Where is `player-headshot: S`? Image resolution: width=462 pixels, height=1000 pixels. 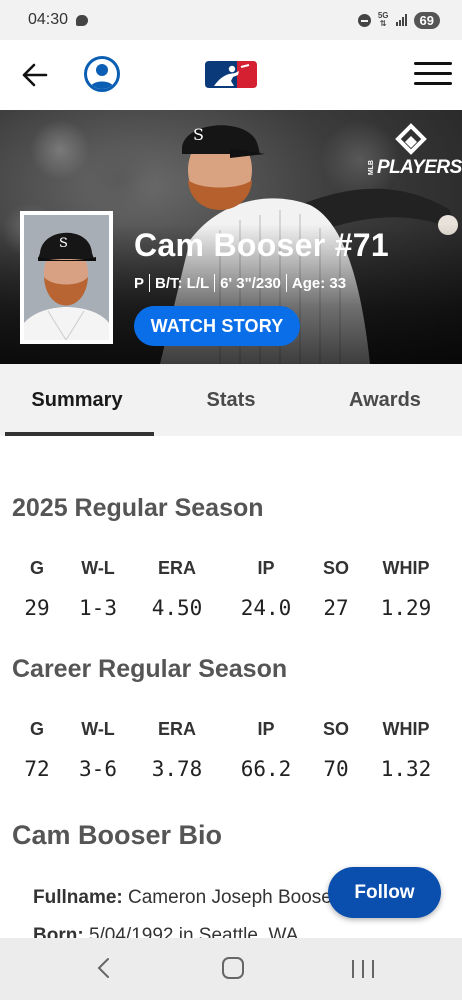 player-headshot: S is located at coordinates (66, 277).